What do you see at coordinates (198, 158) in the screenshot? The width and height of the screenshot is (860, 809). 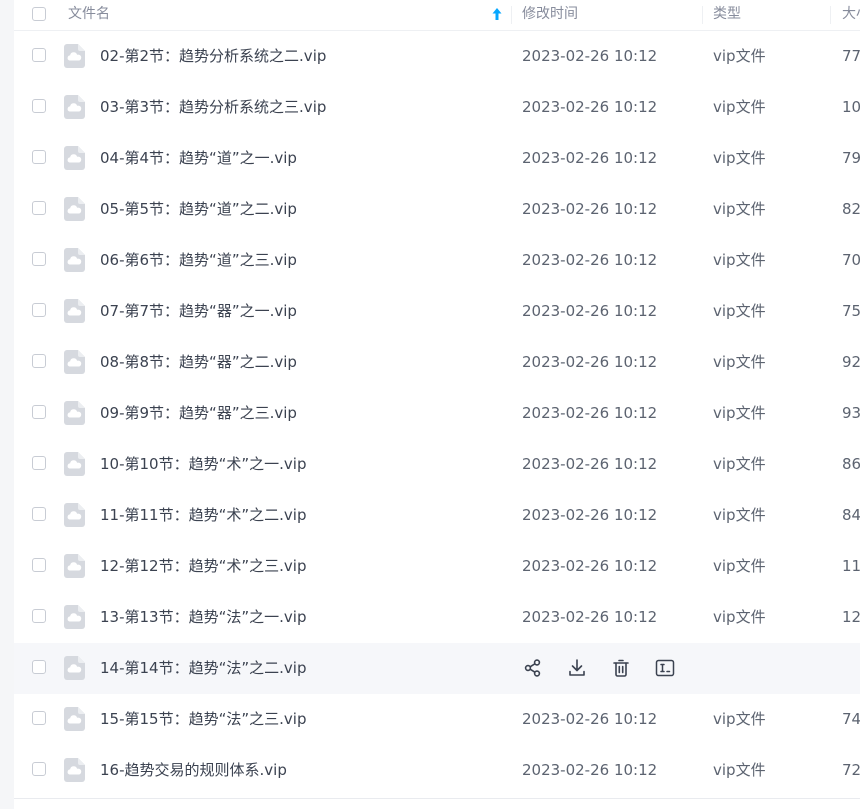 I see `file-name: 04-第4节：趋势“道”之一.vip` at bounding box center [198, 158].